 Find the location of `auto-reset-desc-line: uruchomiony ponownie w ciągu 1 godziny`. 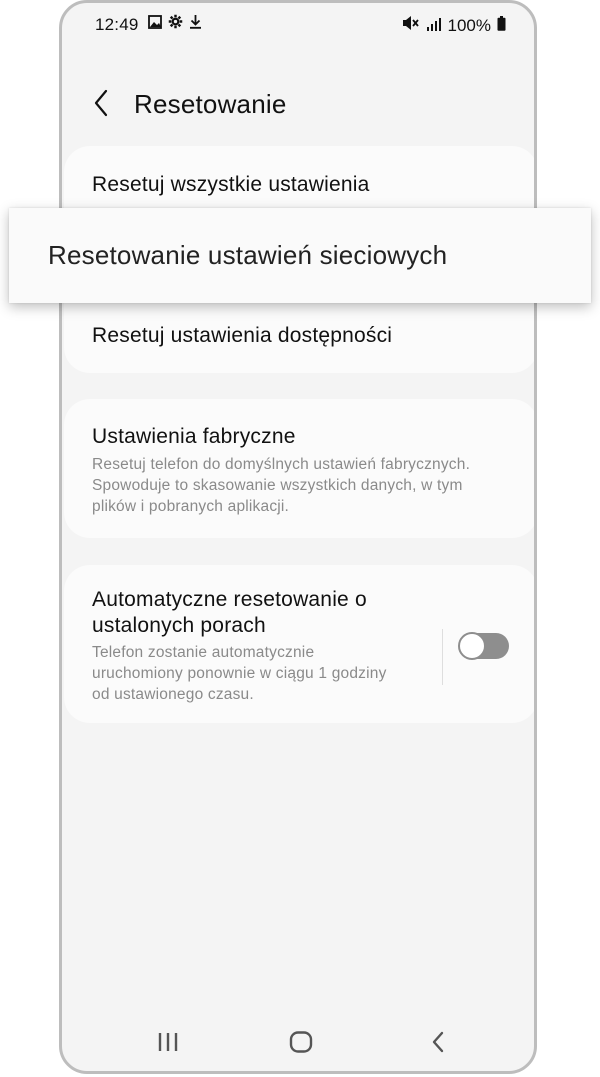

auto-reset-desc-line: uruchomiony ponownie w ciągu 1 godziny is located at coordinates (239, 673).